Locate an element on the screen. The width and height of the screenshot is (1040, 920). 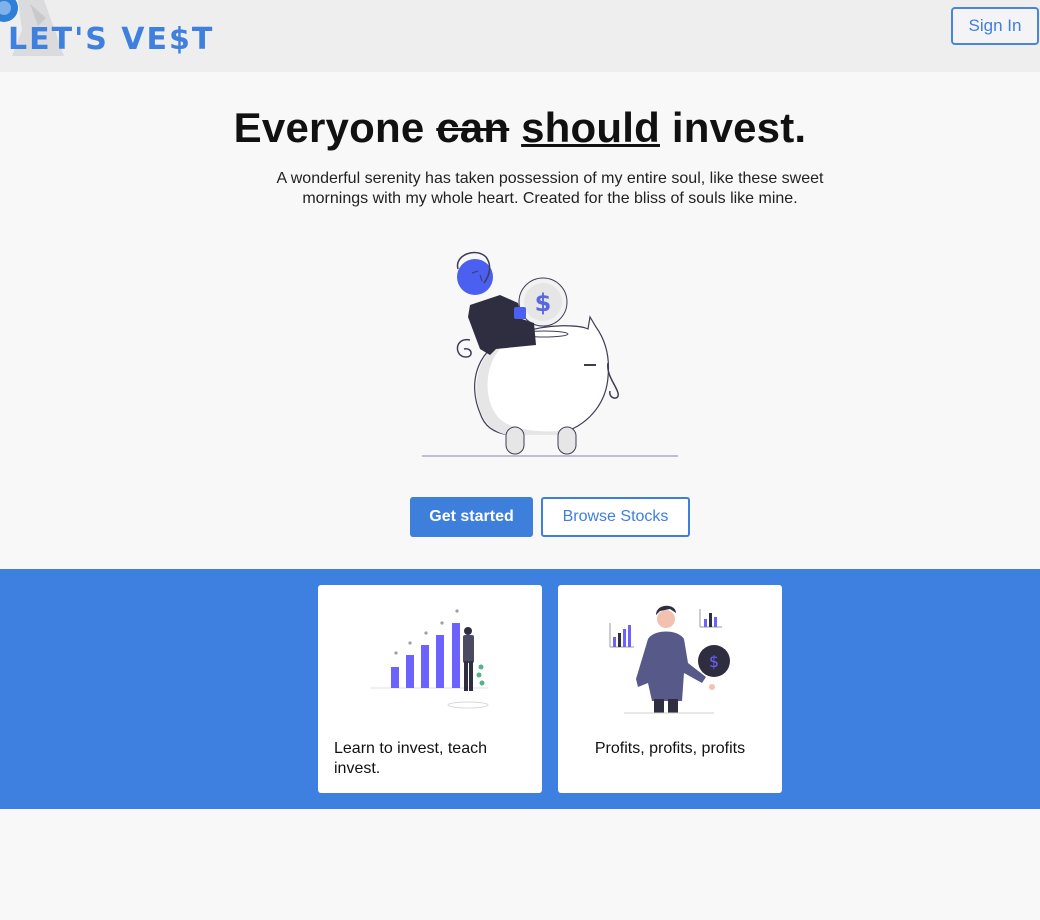
feature-card-learn: Learn to invest, teach invest. is located at coordinates (430, 689).